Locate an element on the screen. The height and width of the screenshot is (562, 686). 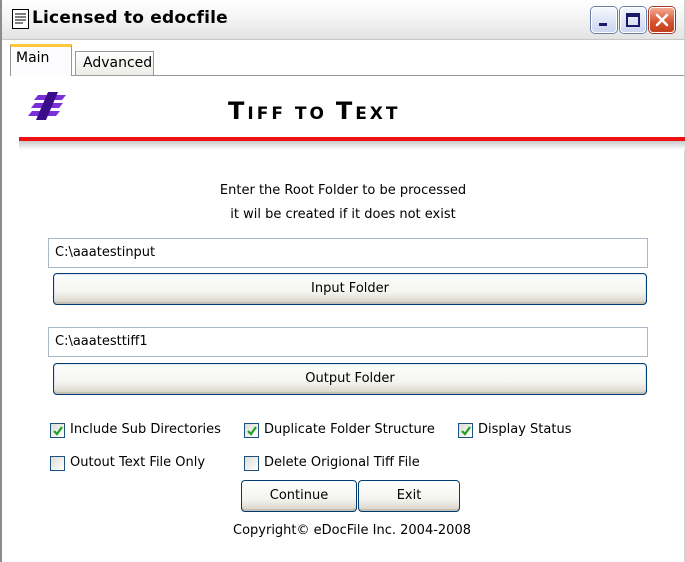
maximize-button is located at coordinates (633, 20).